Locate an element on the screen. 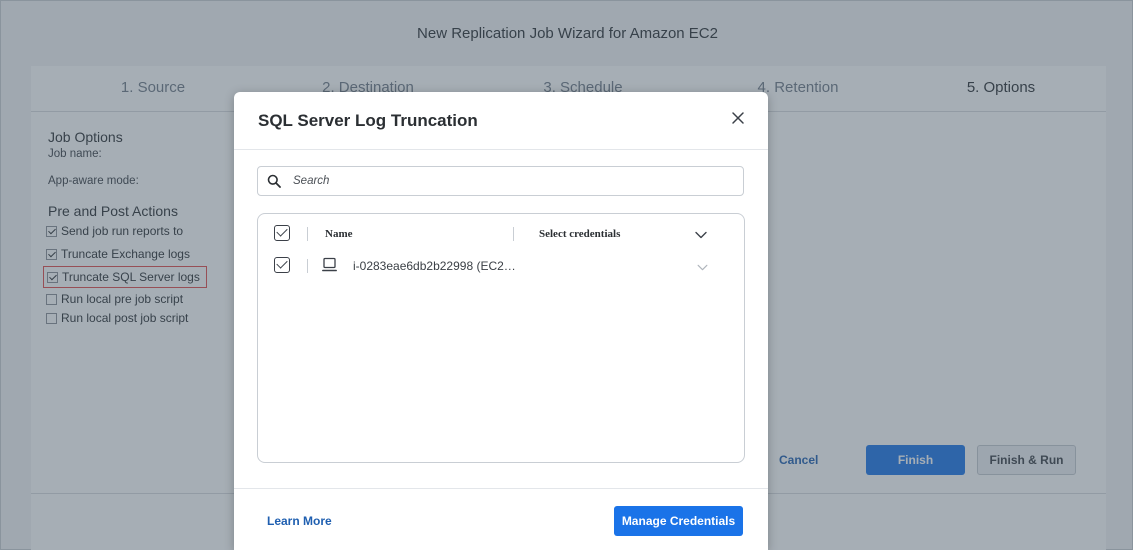 The width and height of the screenshot is (1133, 550). column-header-name: Name is located at coordinates (339, 234).